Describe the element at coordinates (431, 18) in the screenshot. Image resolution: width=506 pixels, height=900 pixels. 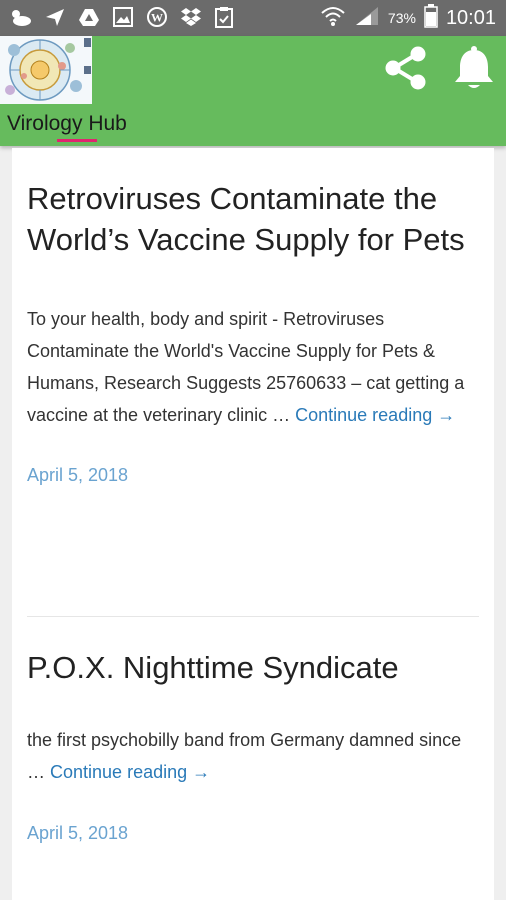
I see `battery-icon` at that location.